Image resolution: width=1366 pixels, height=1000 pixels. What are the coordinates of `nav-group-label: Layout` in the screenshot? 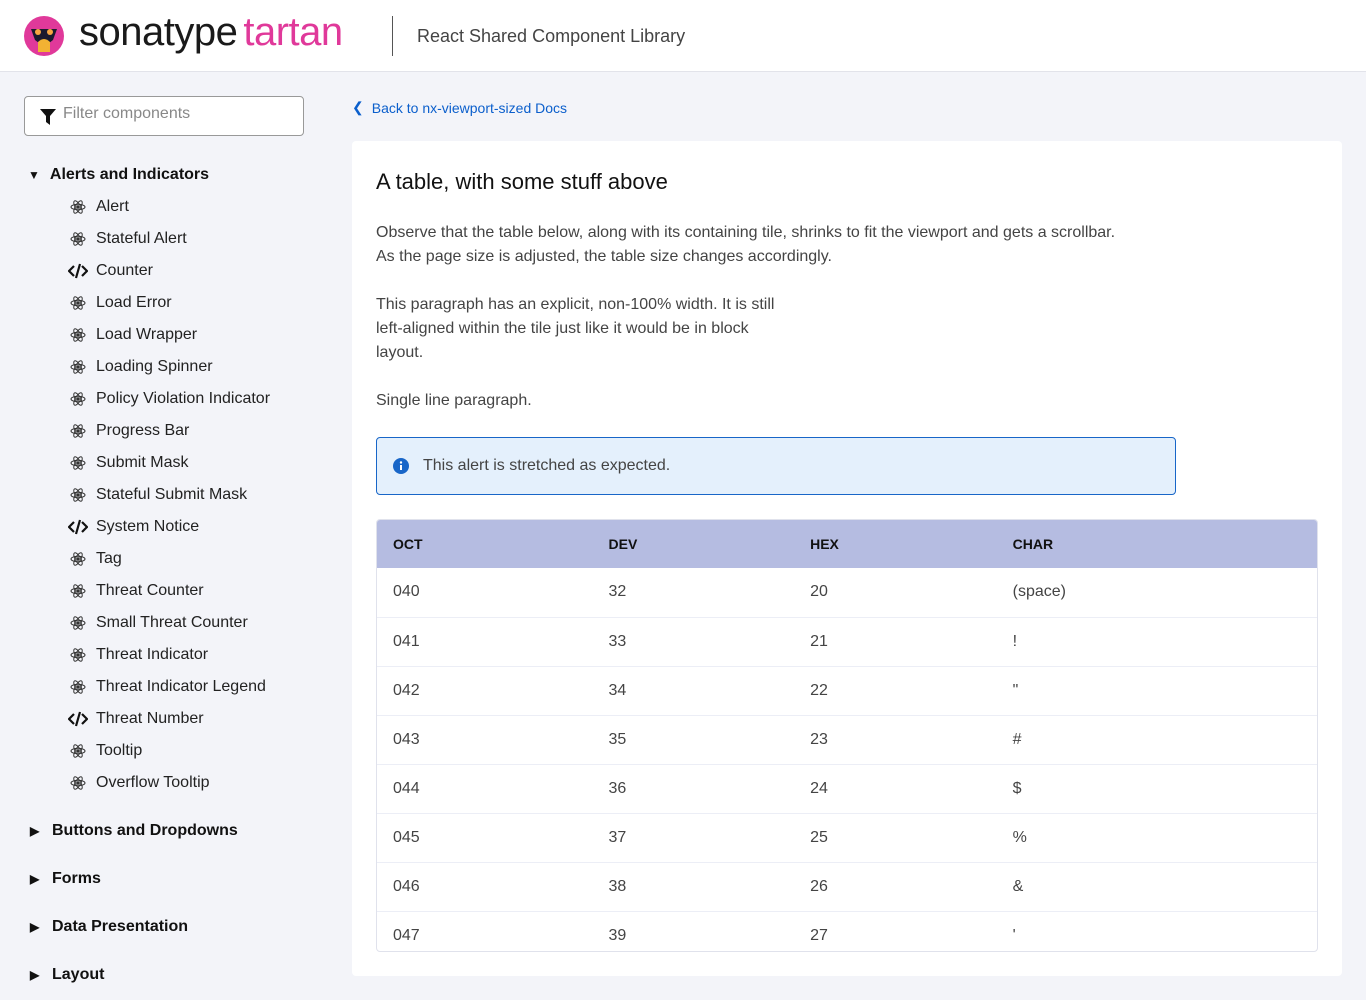 It's located at (78, 974).